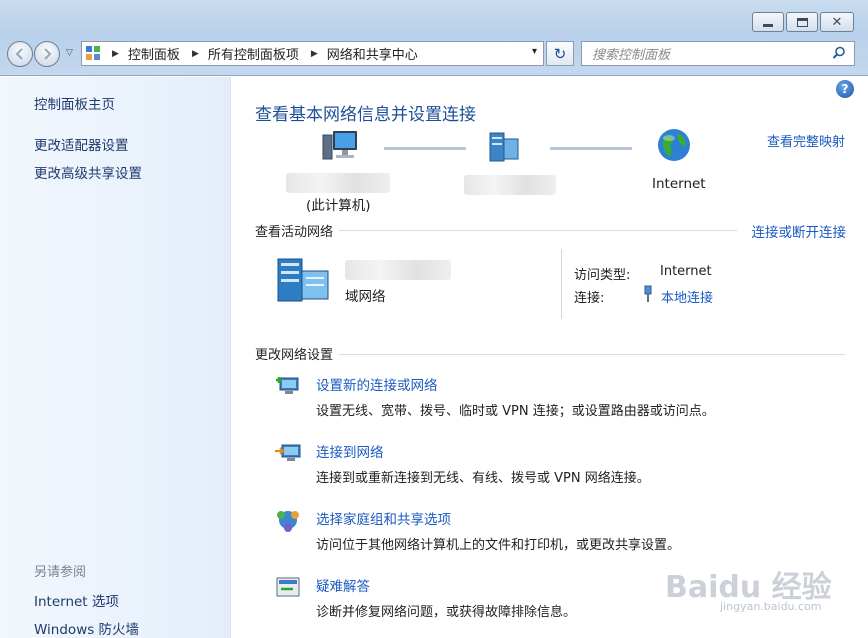  I want to click on local-connection-link: 本地连接, so click(687, 296).